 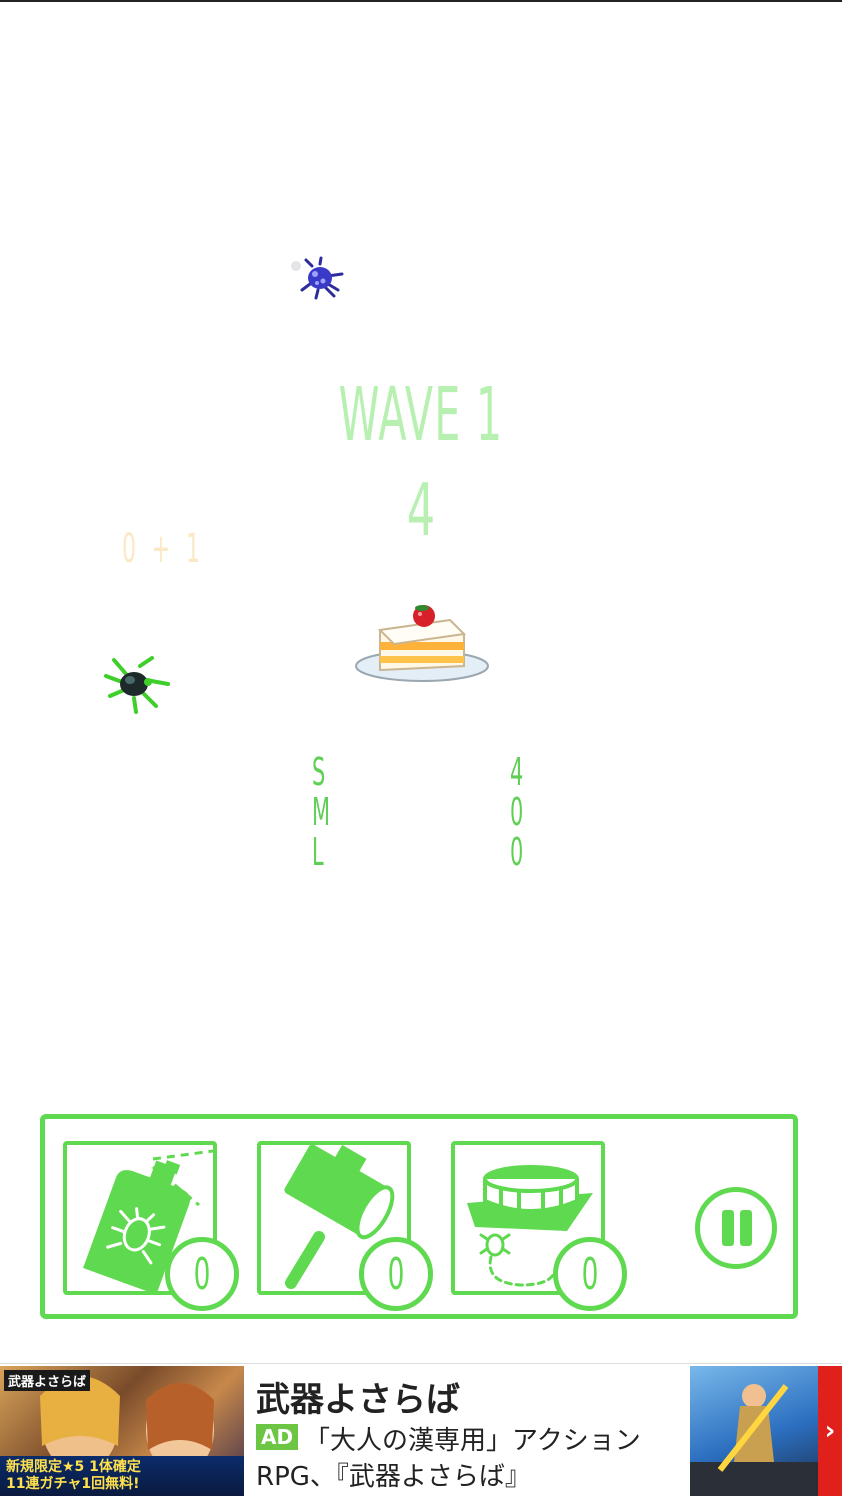 I want to click on green-bug-enemy, so click(x=137, y=684).